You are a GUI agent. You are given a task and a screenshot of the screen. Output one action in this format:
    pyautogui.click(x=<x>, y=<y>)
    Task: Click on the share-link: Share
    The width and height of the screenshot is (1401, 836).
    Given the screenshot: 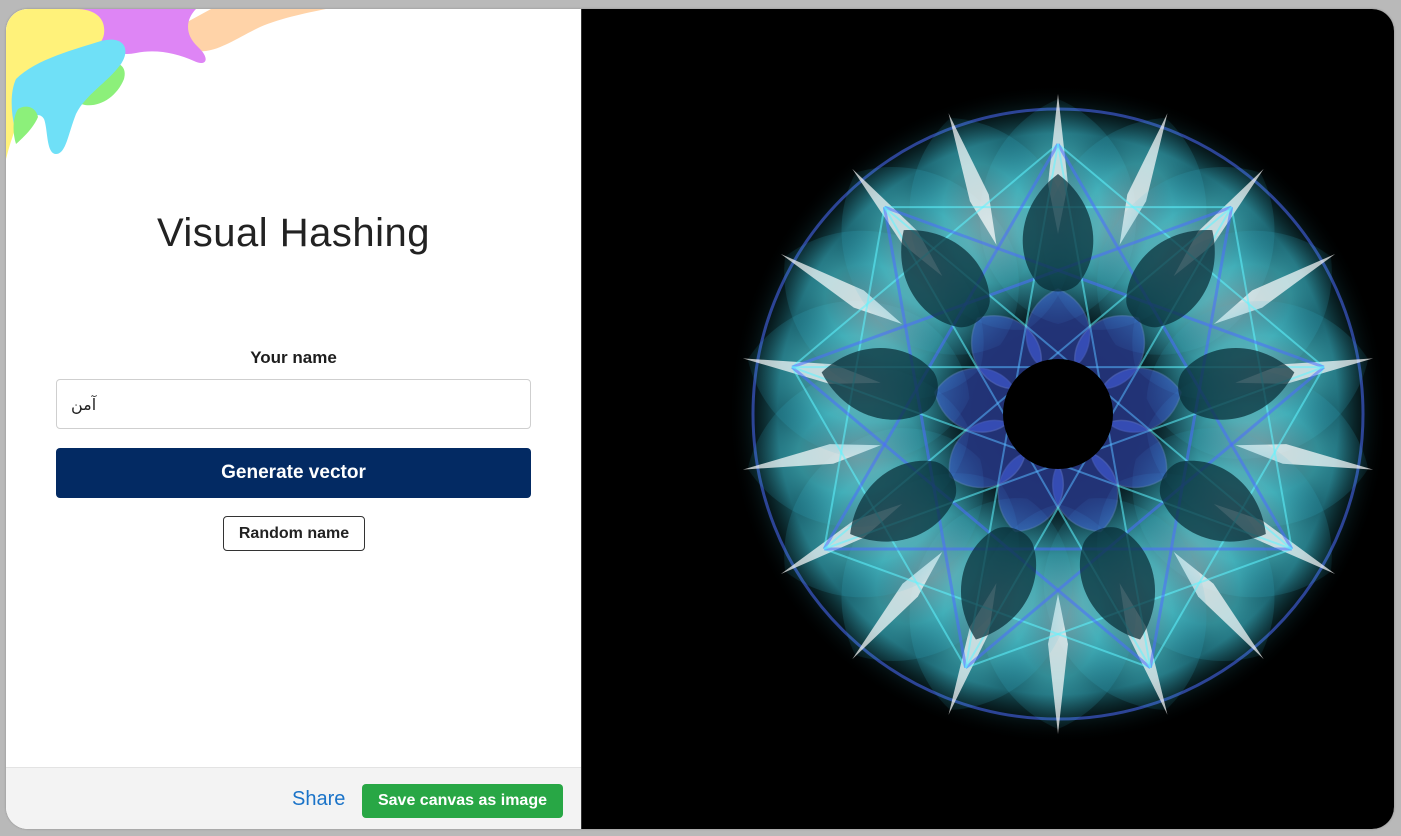 What is the action you would take?
    pyautogui.click(x=318, y=799)
    